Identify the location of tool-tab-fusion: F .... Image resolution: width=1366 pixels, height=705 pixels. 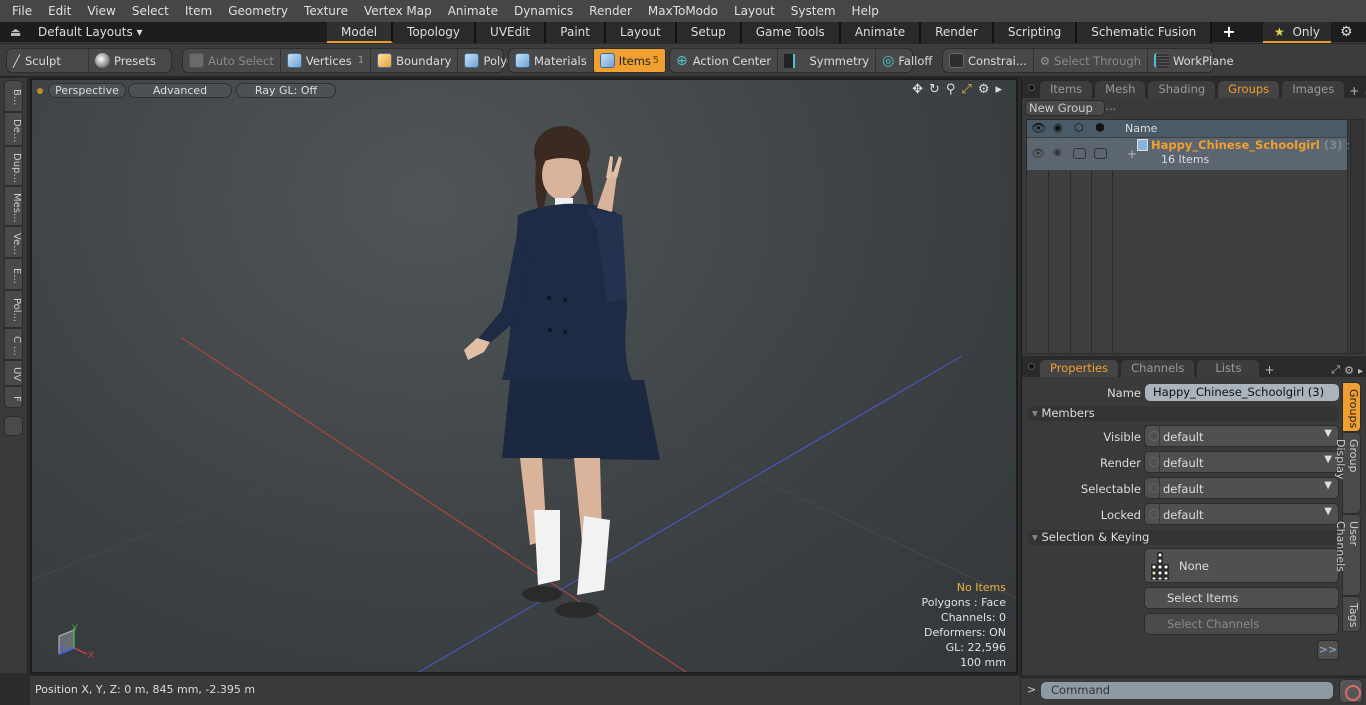
(13, 397).